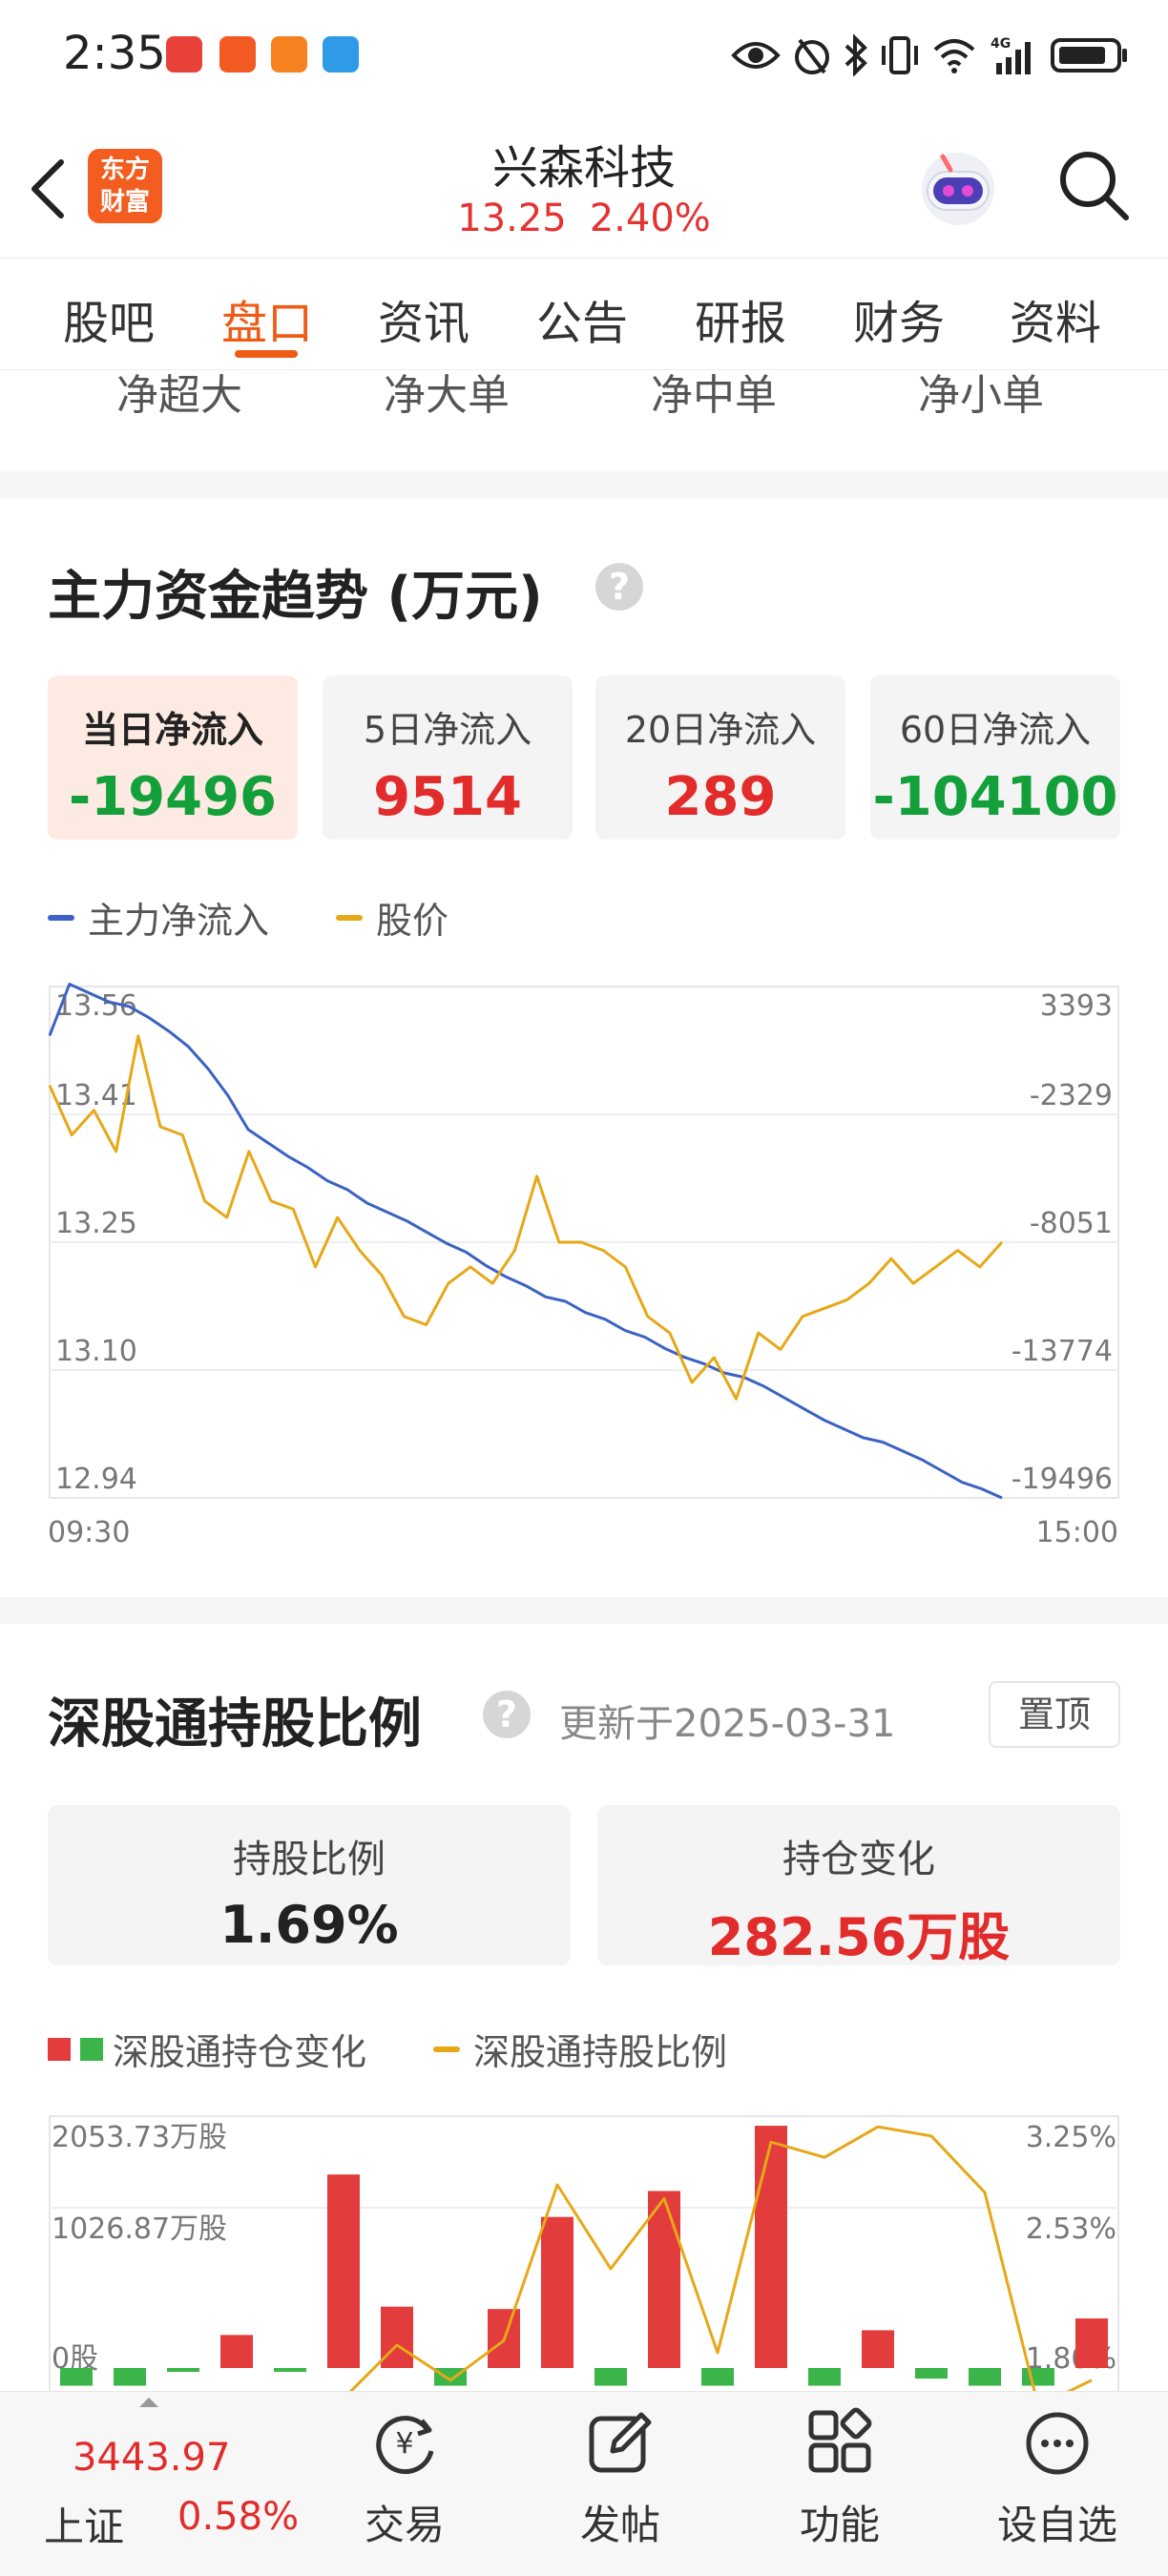  Describe the element at coordinates (1057, 2443) in the screenshot. I see `more-dots-icon` at that location.